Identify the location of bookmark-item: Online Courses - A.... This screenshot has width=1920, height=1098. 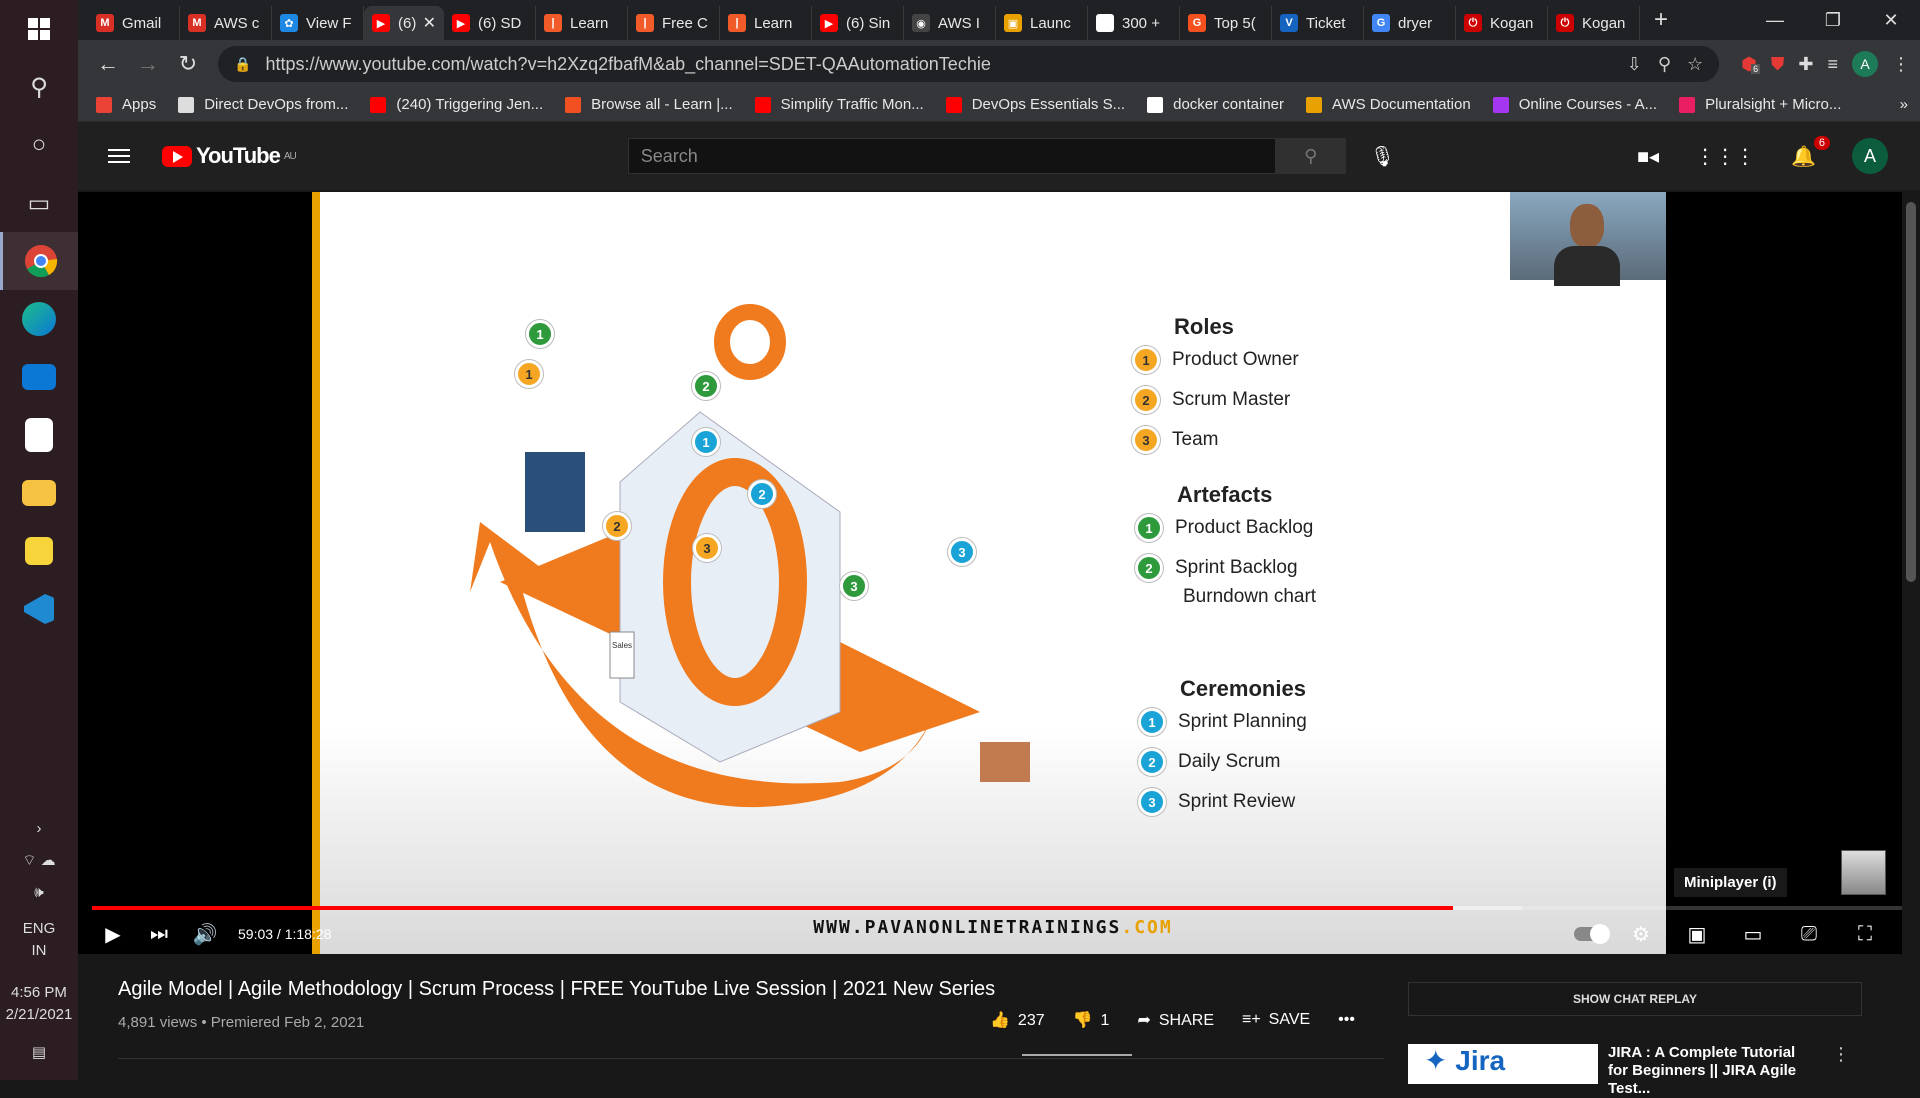
(1574, 104).